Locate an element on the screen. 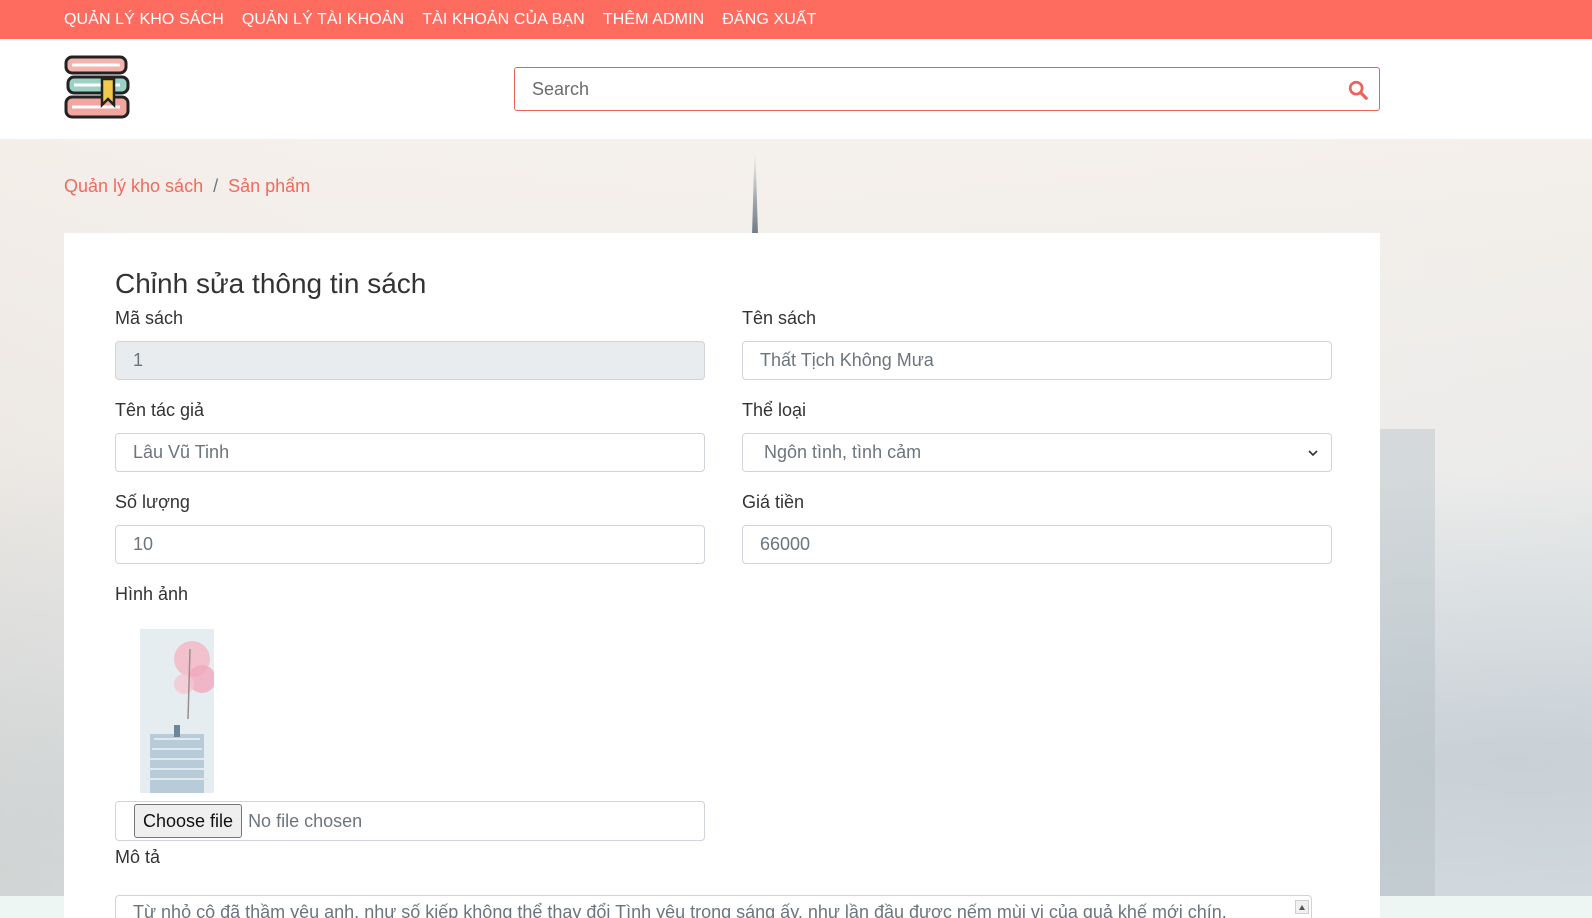  category-selected-value: Ngôn tình, tình cảm is located at coordinates (843, 452).